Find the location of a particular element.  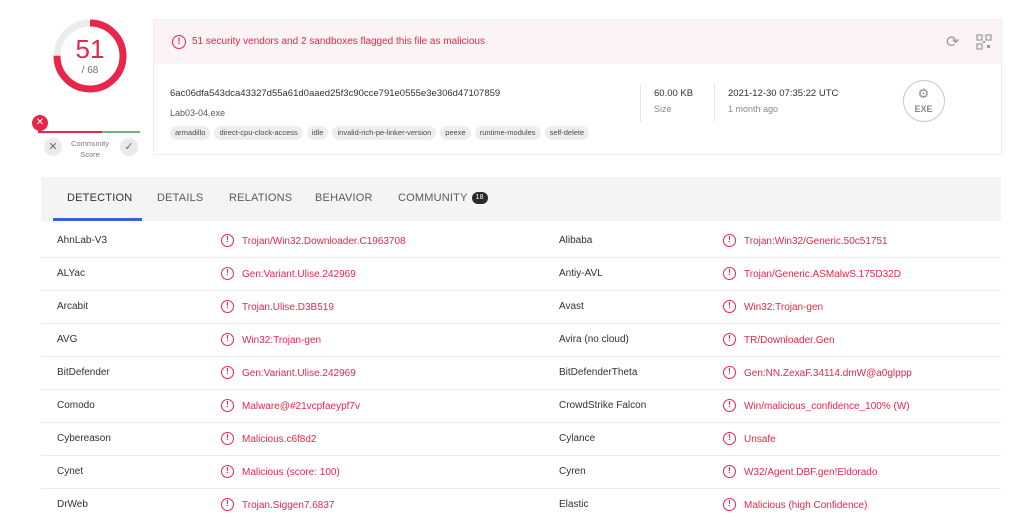

detection-label: TR/Downloader.Gen is located at coordinates (789, 340).